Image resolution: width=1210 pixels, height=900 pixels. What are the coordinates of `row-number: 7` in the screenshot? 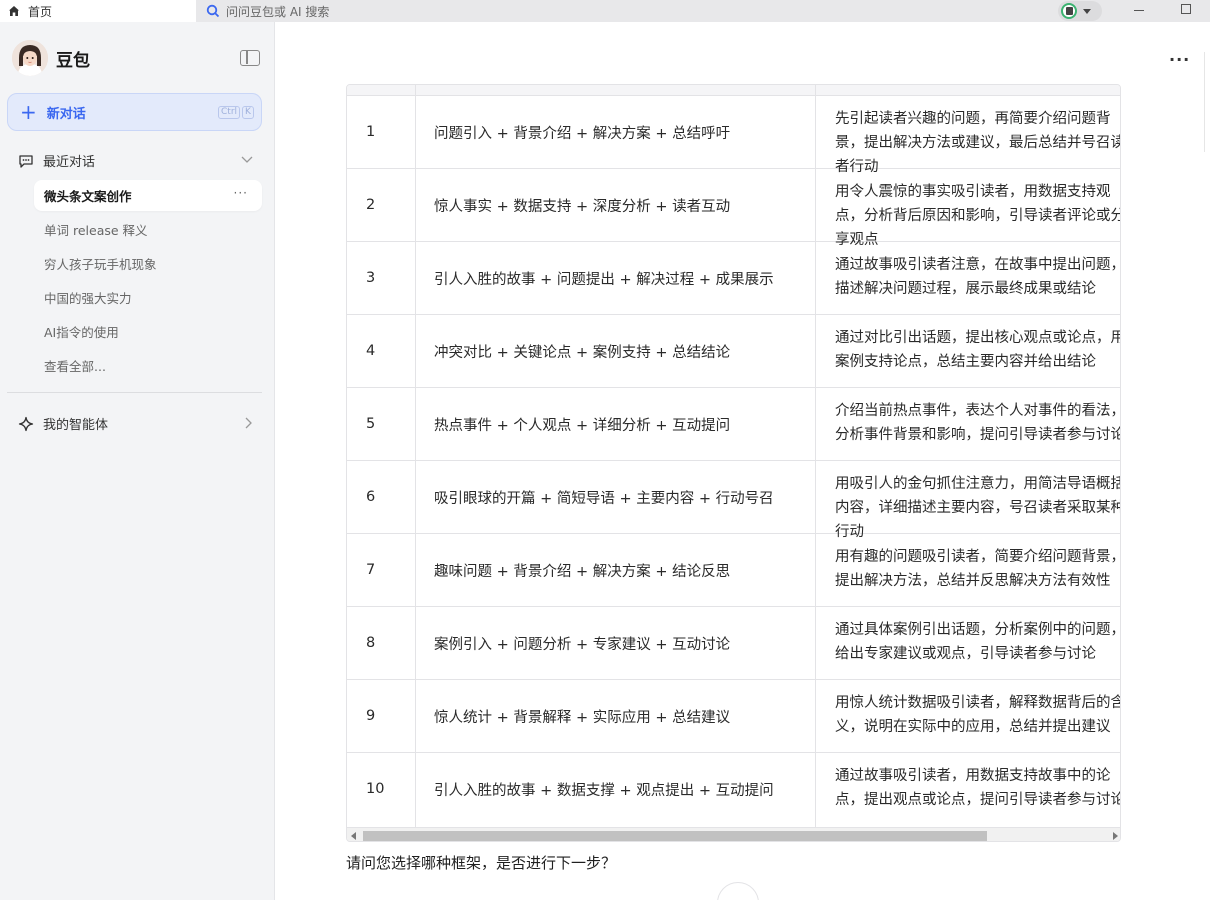 It's located at (371, 570).